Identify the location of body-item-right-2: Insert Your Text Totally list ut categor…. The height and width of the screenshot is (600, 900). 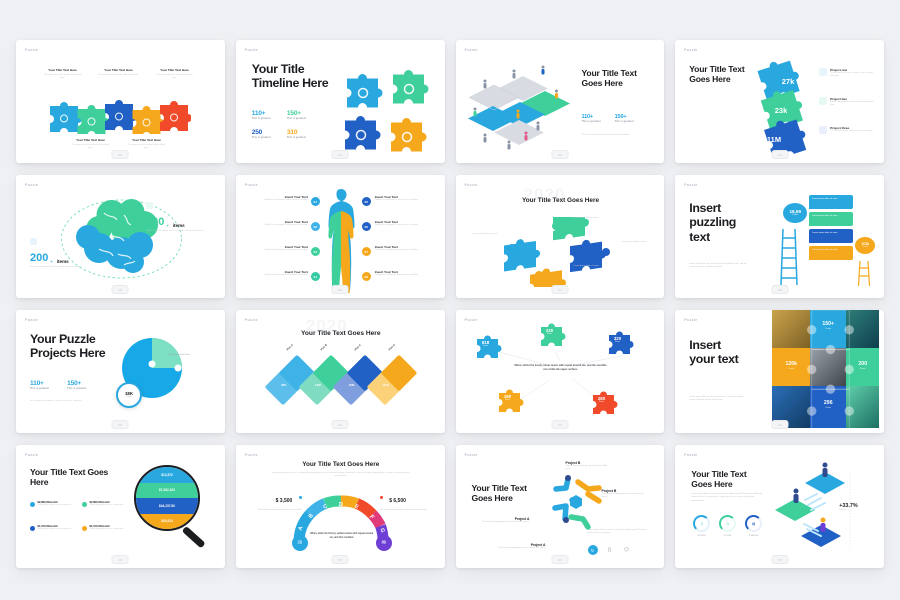
(401, 223).